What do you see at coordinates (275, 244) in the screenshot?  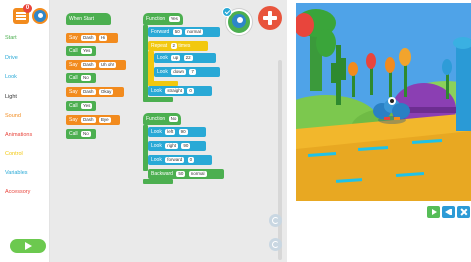 I see `redo-icon` at bounding box center [275, 244].